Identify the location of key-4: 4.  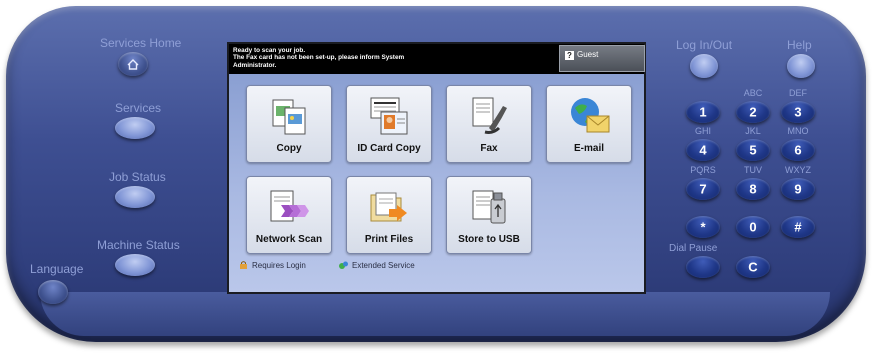
(703, 150).